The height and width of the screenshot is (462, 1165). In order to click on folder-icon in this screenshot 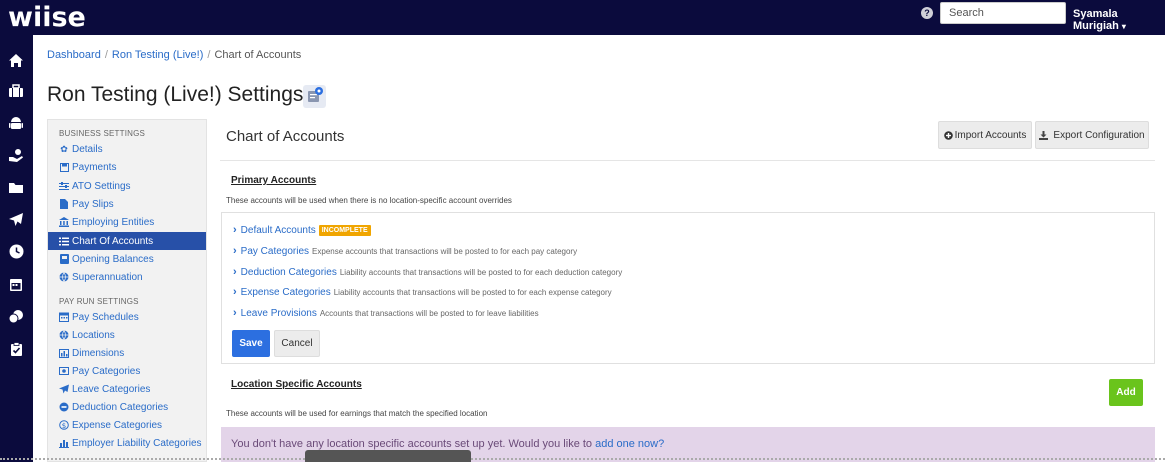, I will do `click(16, 187)`.